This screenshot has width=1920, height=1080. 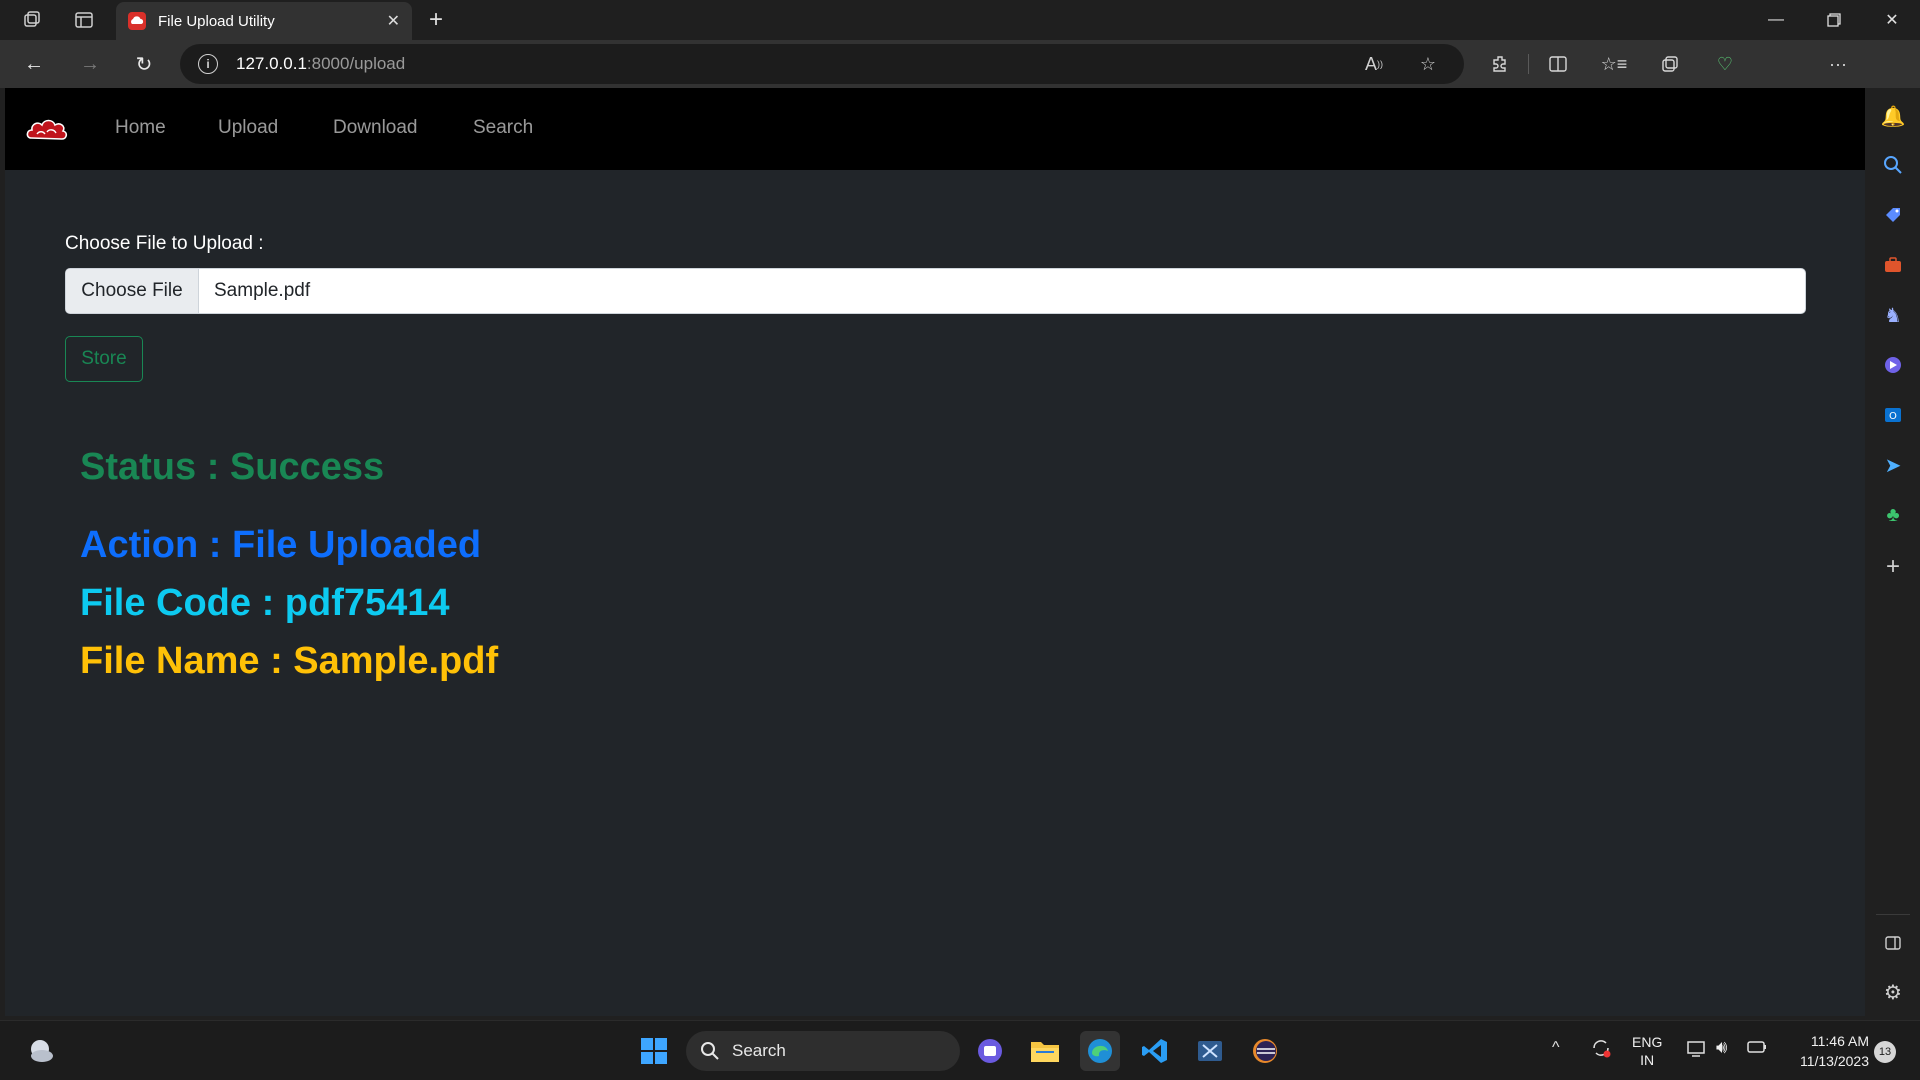 I want to click on games-chess-icon: ♞, so click(x=1893, y=315).